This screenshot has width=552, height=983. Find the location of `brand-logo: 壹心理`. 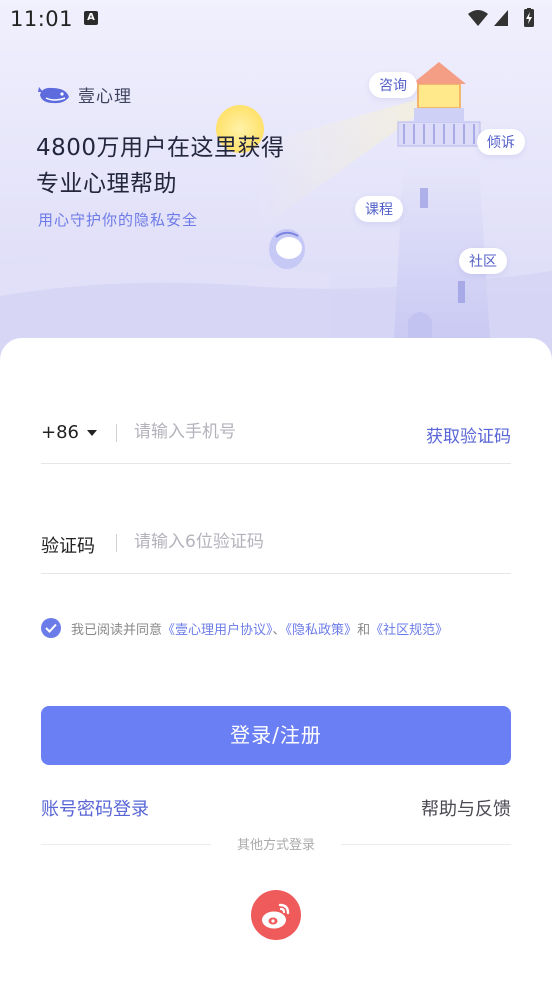

brand-logo: 壹心理 is located at coordinates (85, 94).